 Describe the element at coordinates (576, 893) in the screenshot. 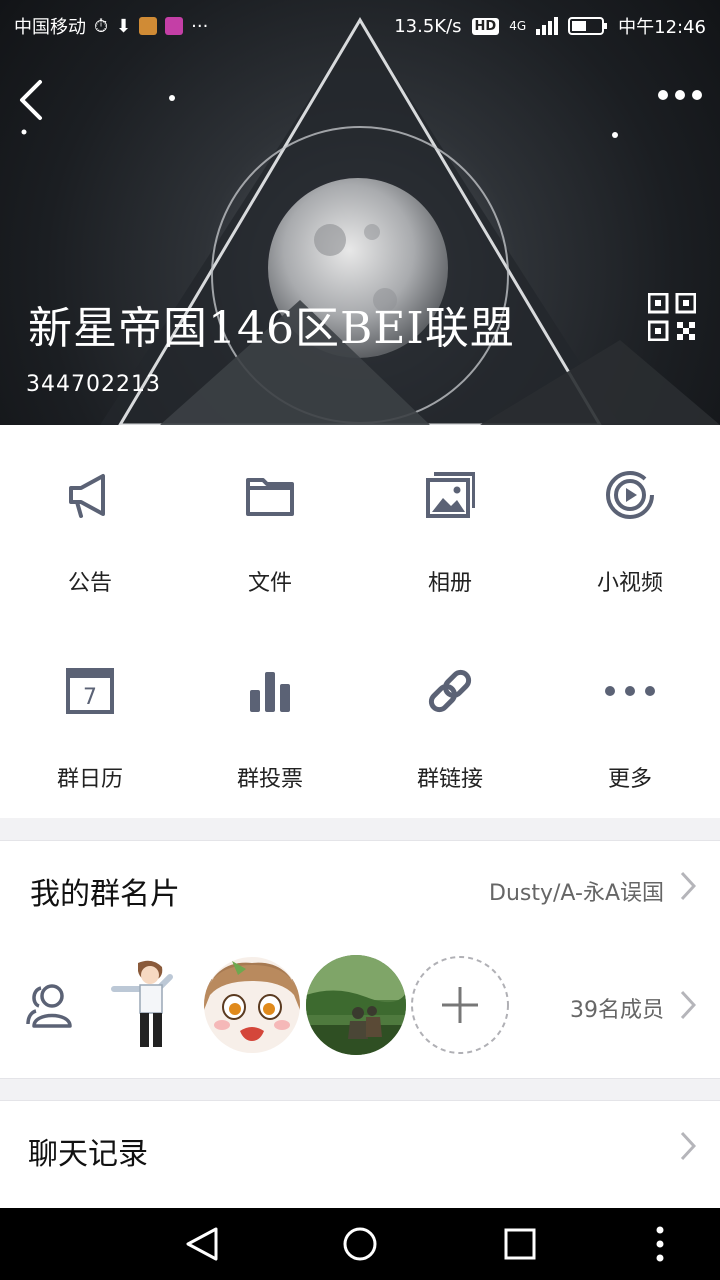

I see `my-card-value: Dusty/A-永A误国` at that location.